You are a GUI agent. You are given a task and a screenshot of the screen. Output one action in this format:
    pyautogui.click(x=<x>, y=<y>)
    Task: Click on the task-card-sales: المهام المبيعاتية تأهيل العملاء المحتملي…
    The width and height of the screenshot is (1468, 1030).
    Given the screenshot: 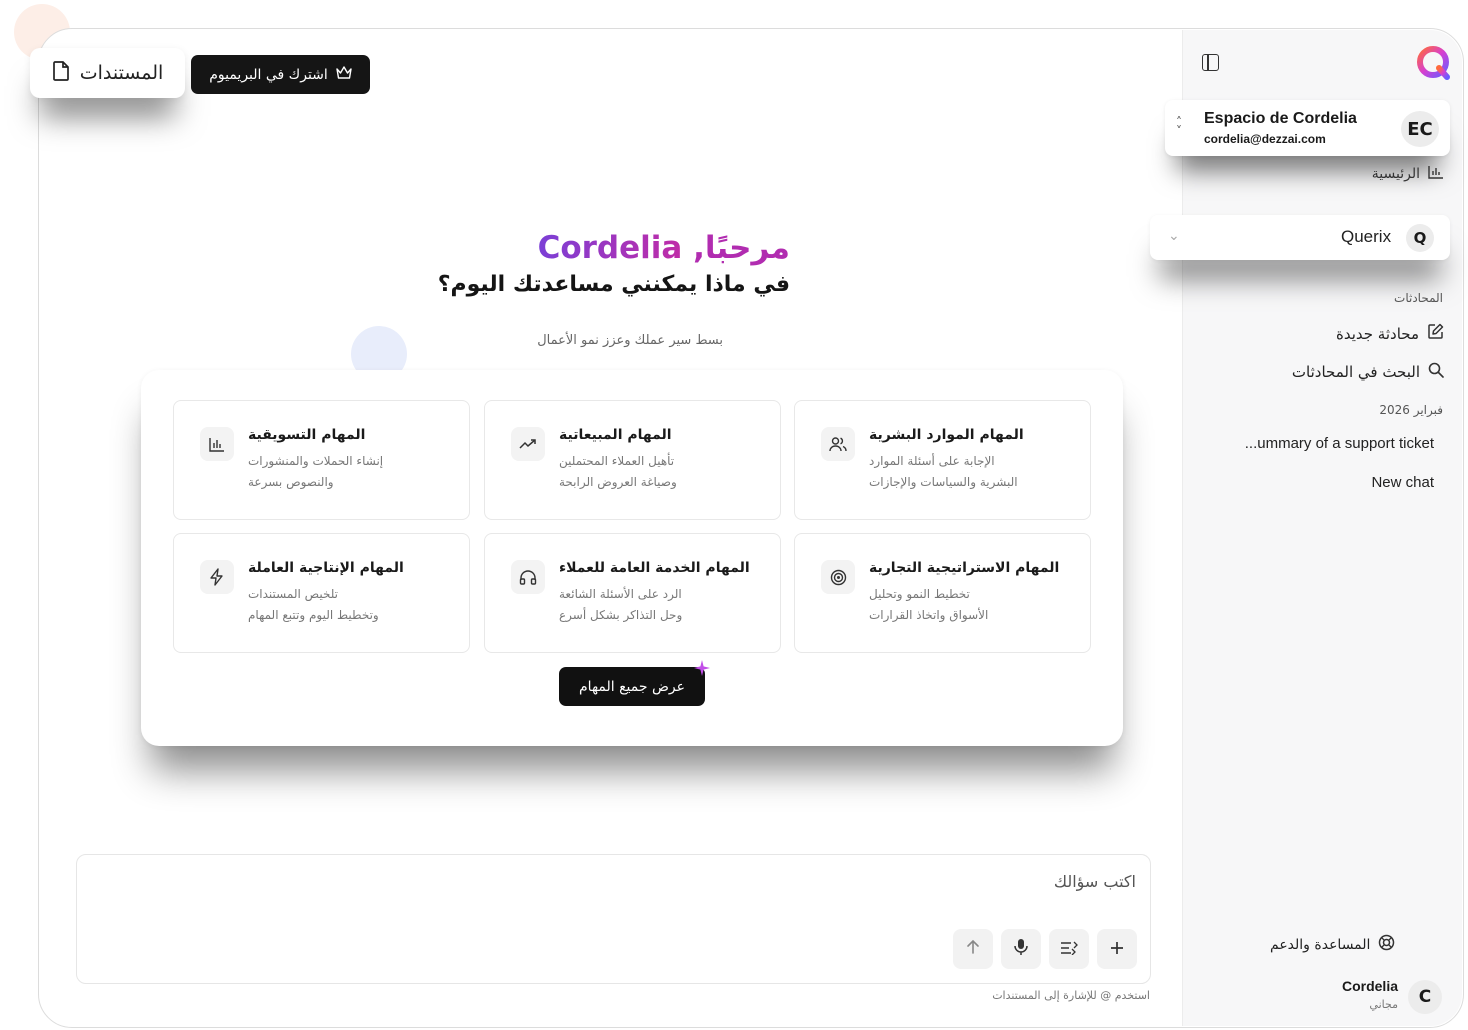 What is the action you would take?
    pyautogui.click(x=632, y=460)
    